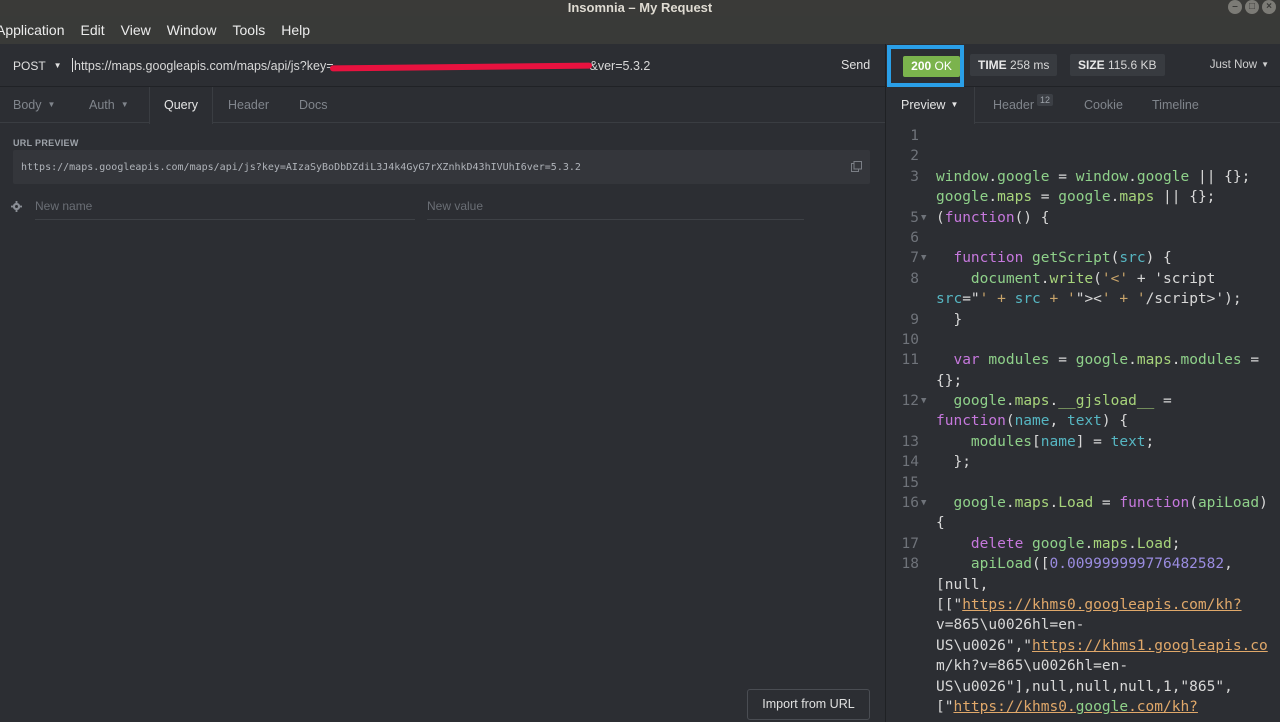  What do you see at coordinates (442, 105) in the screenshot?
I see `request-tabs: Body ▼ Auth ▼ Query Header Docs` at bounding box center [442, 105].